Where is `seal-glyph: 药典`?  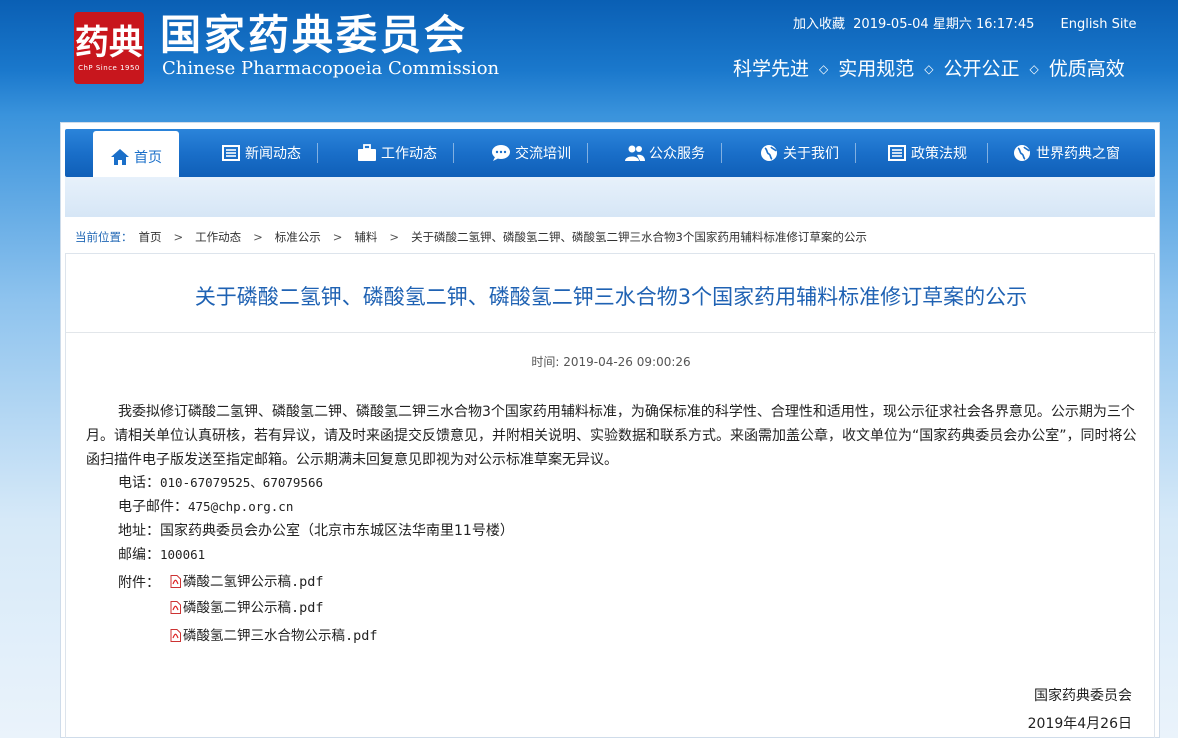
seal-glyph: 药典 is located at coordinates (109, 43).